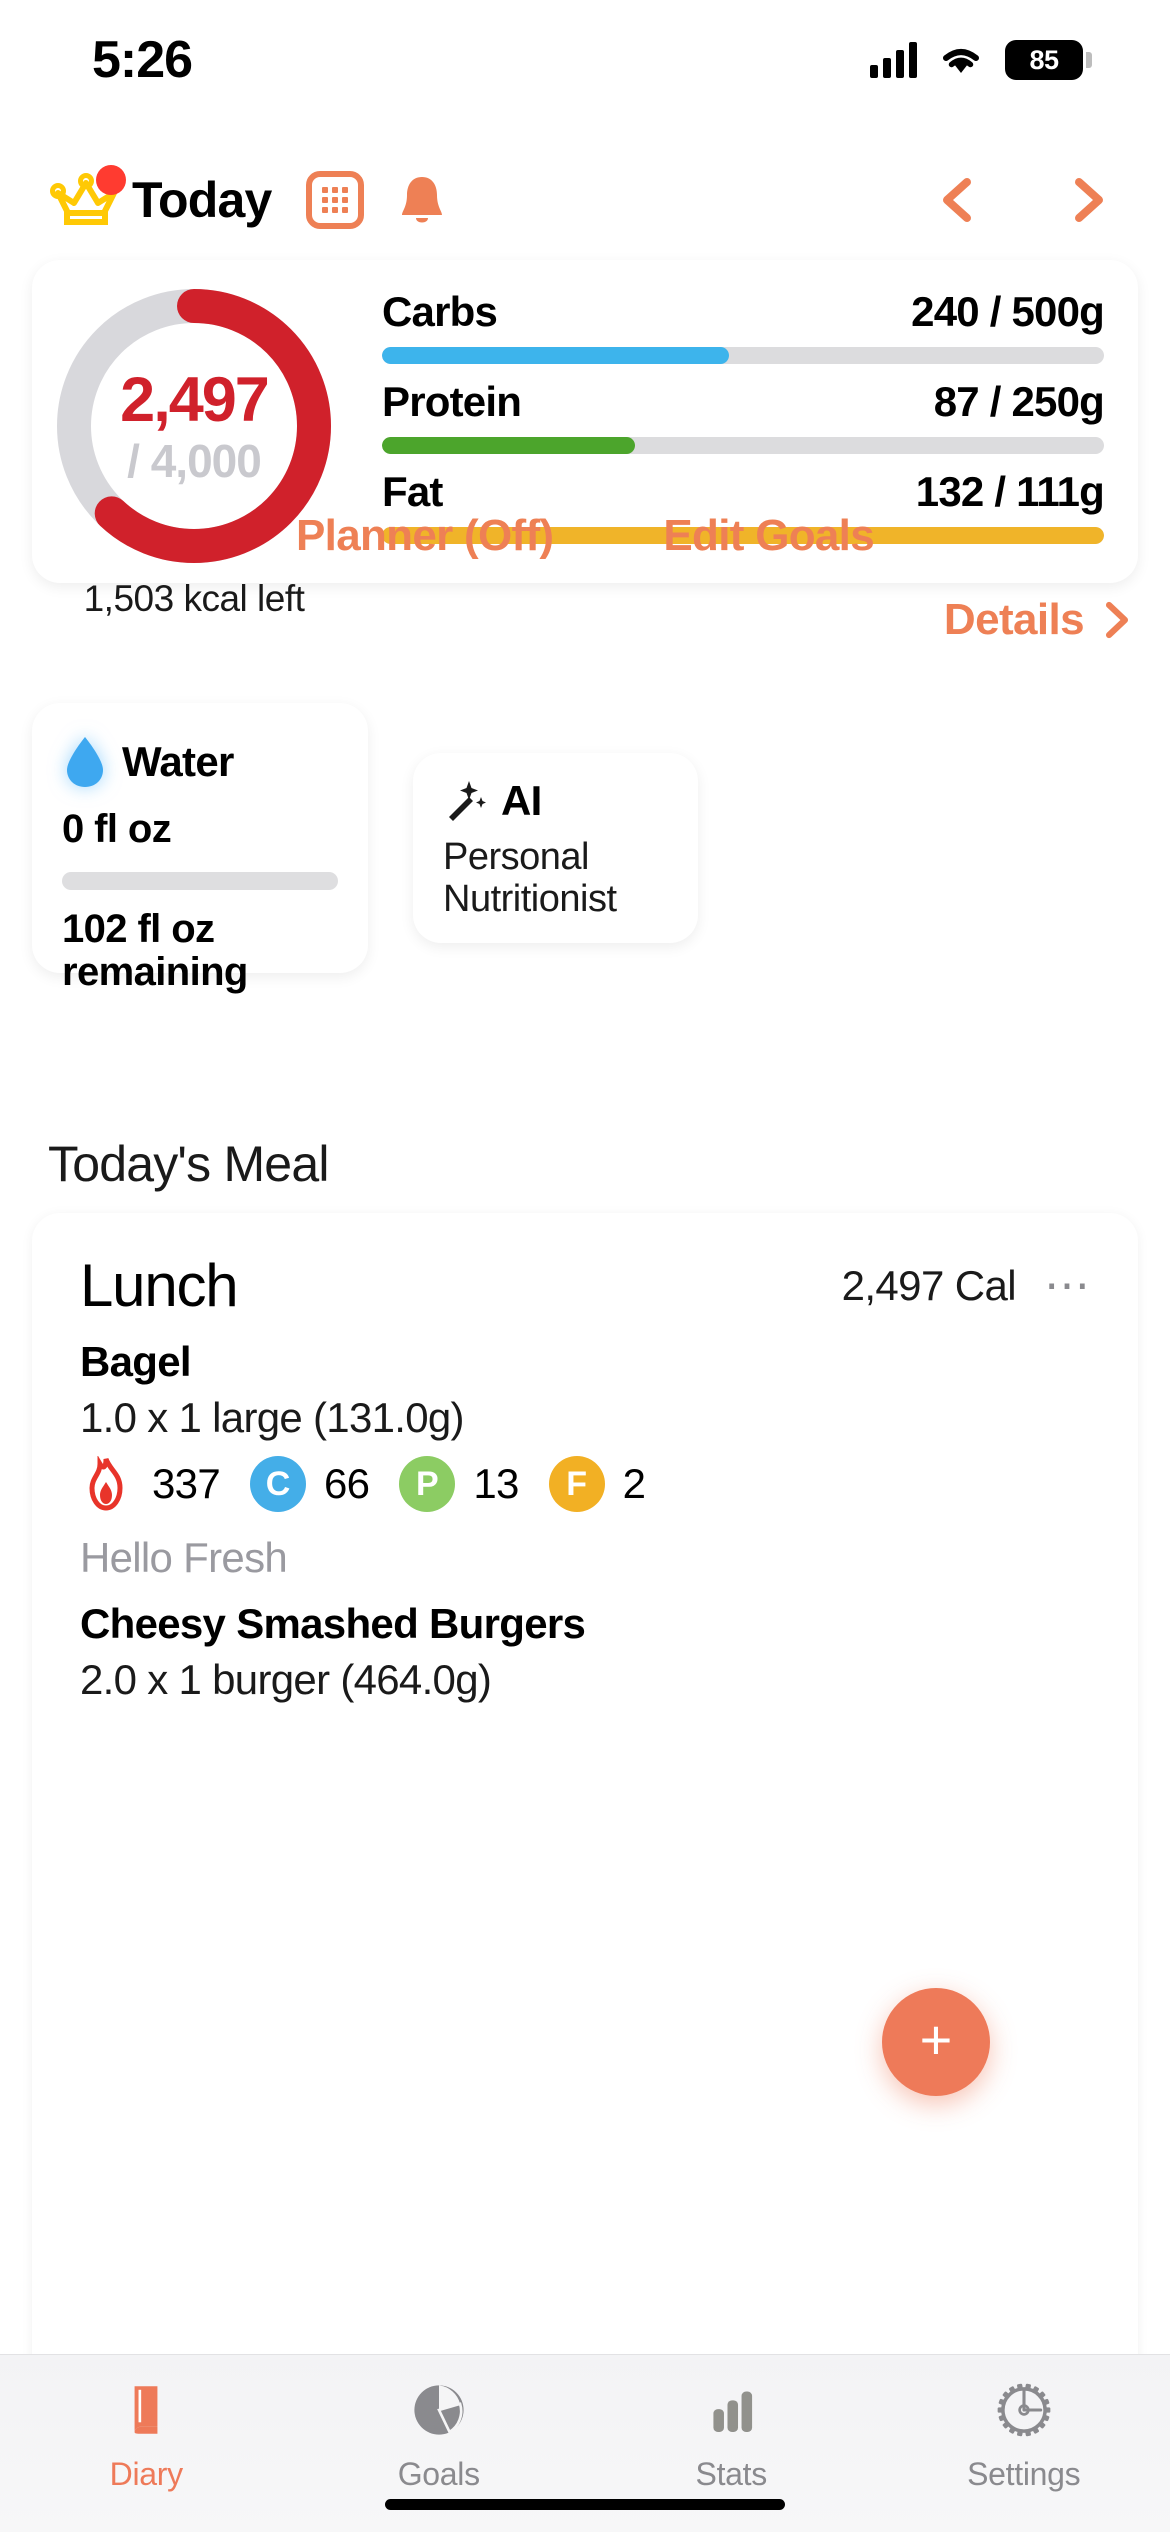 This screenshot has width=1170, height=2532. I want to click on plus-icon: +, so click(936, 2039).